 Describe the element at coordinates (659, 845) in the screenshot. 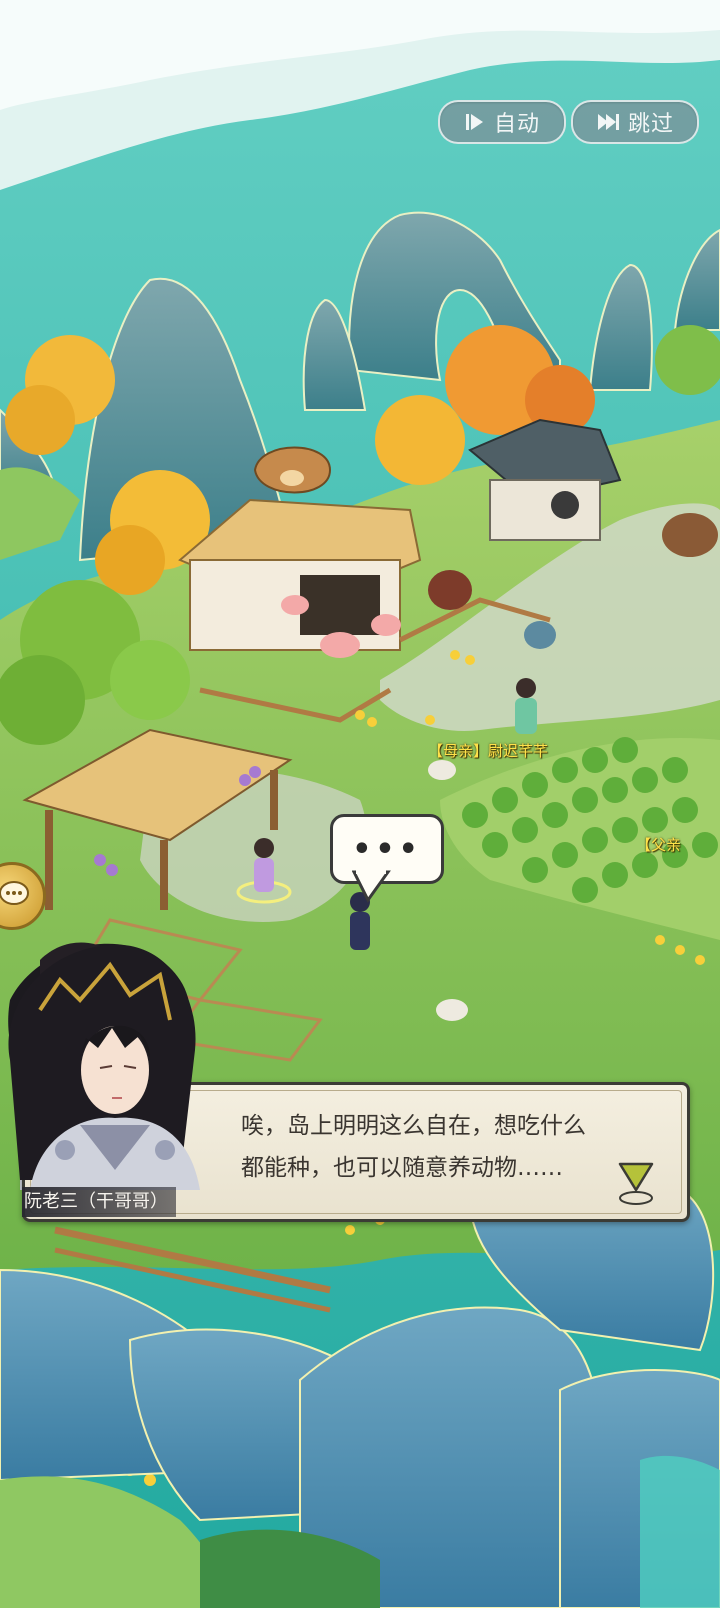

I see `father-name-label: 【父亲` at that location.